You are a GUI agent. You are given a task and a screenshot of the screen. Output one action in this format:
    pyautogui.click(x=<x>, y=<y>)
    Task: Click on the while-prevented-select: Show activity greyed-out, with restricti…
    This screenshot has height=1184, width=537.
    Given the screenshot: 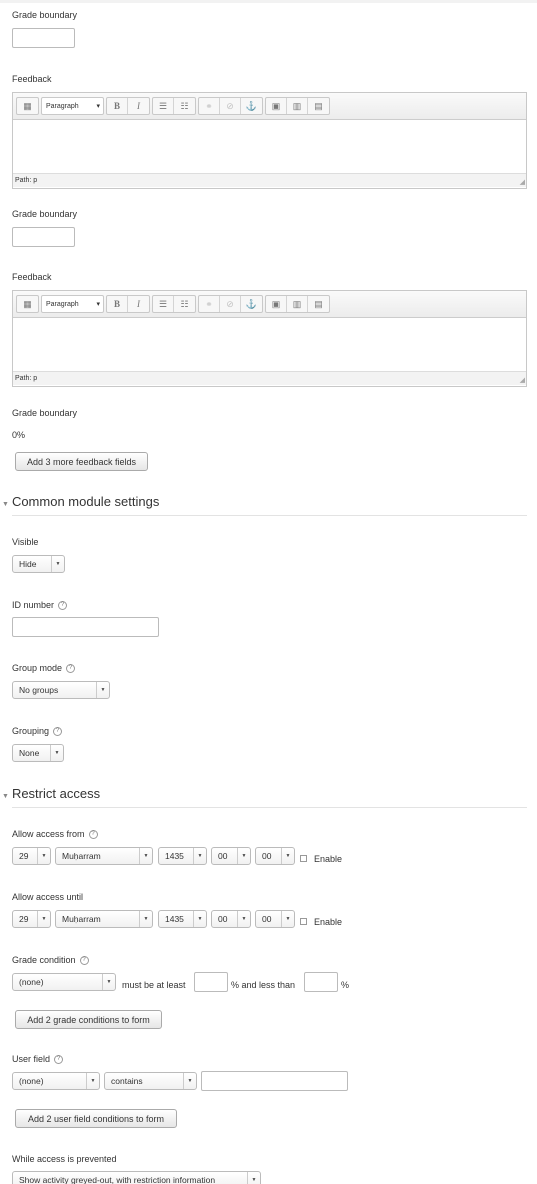 What is the action you would take?
    pyautogui.click(x=136, y=1177)
    